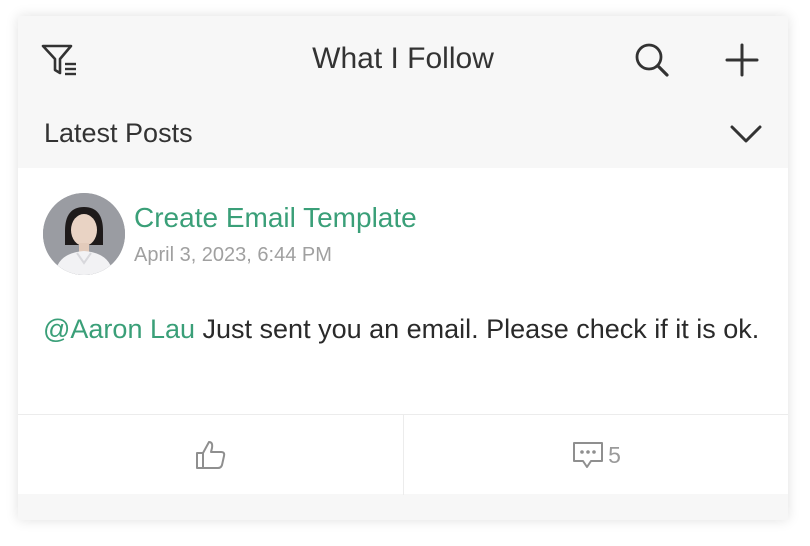 This screenshot has width=810, height=546. I want to click on plus-icon, so click(742, 60).